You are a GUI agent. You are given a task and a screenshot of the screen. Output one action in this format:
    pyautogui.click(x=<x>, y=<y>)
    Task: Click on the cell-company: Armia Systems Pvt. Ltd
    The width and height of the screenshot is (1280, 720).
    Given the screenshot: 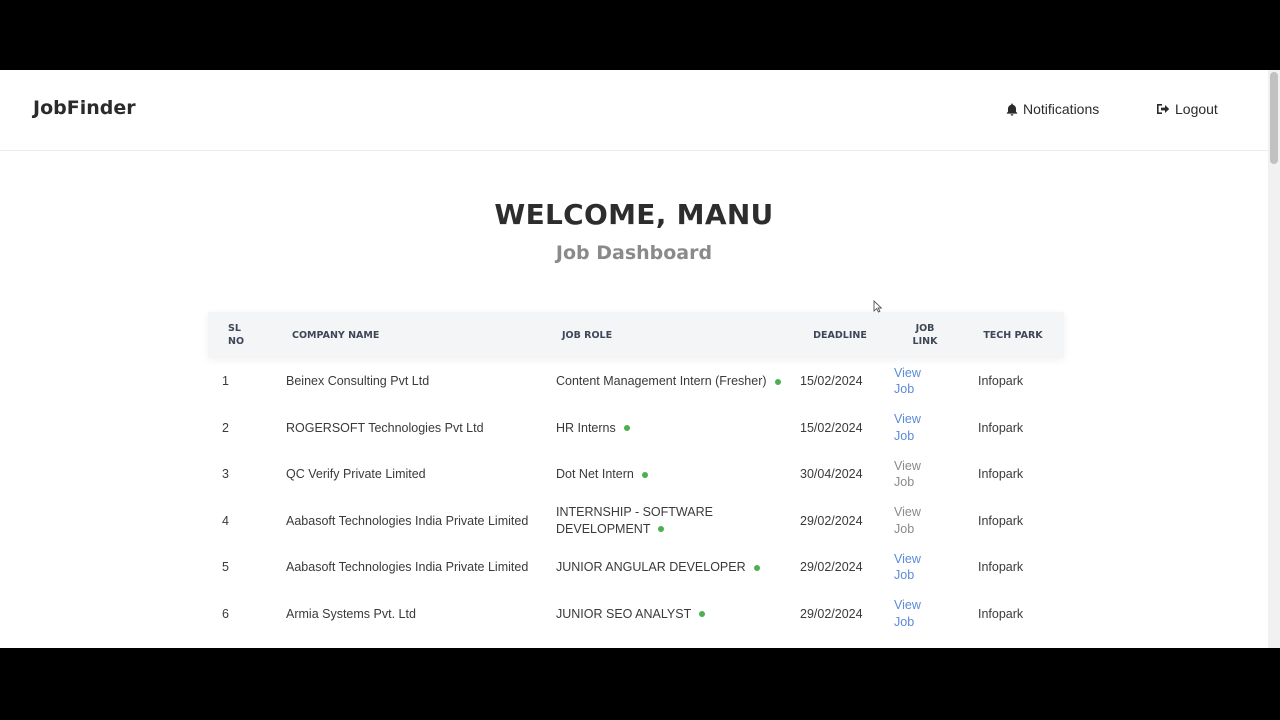 What is the action you would take?
    pyautogui.click(x=351, y=613)
    